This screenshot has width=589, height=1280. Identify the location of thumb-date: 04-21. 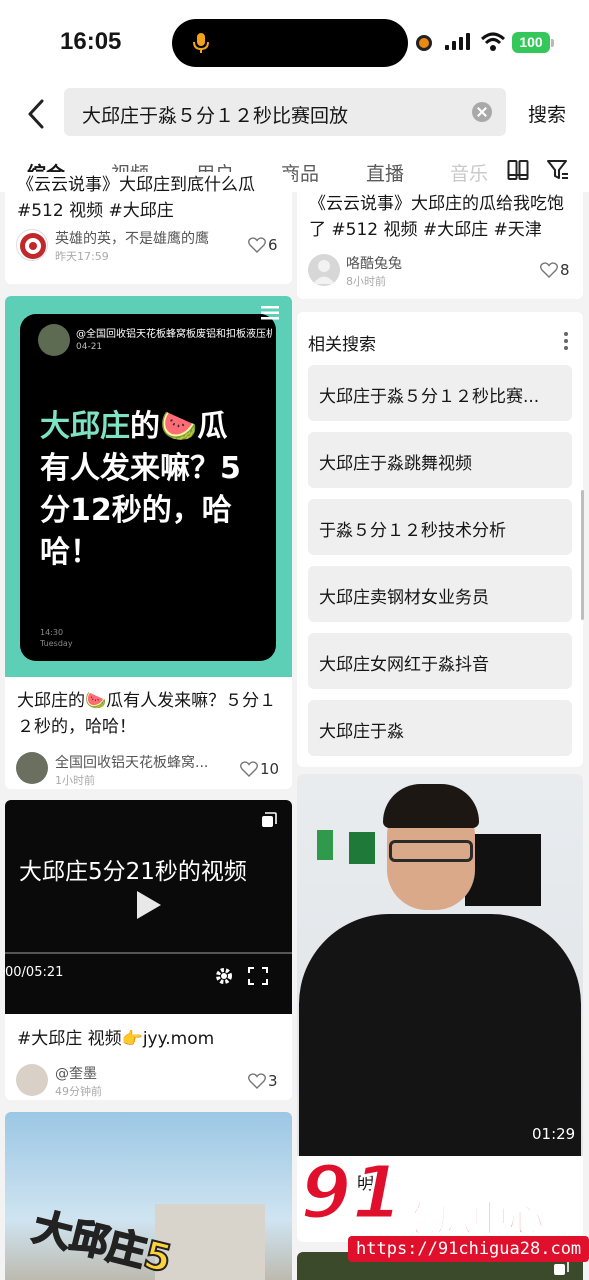
(89, 347).